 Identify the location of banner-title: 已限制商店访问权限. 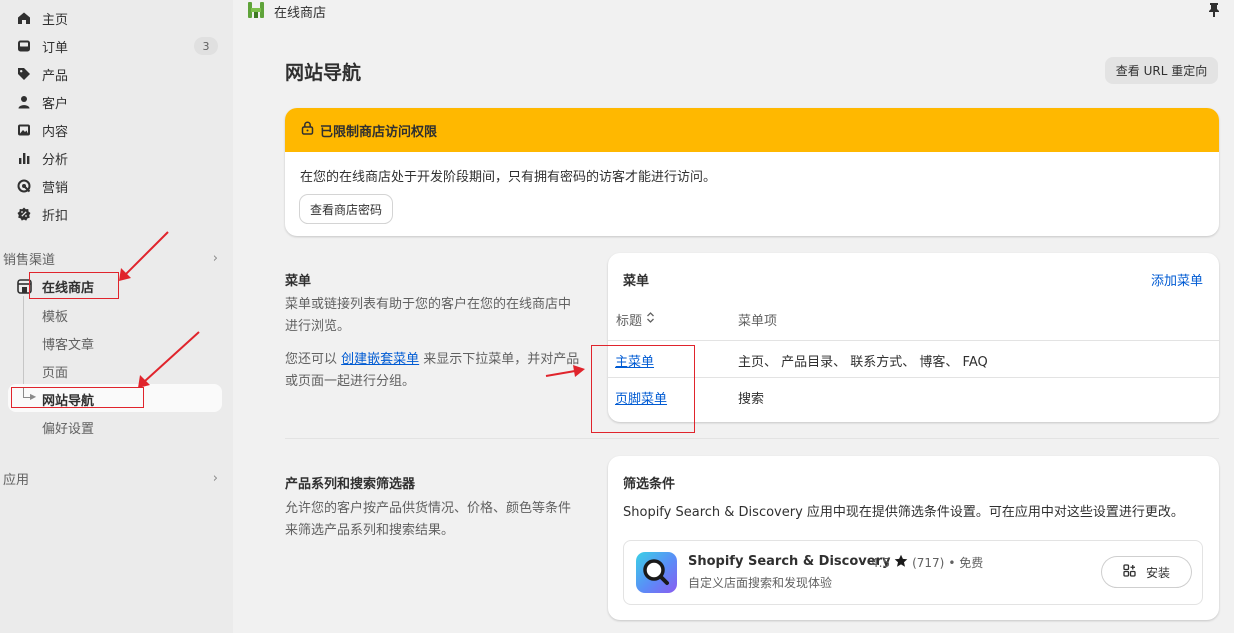
(379, 132).